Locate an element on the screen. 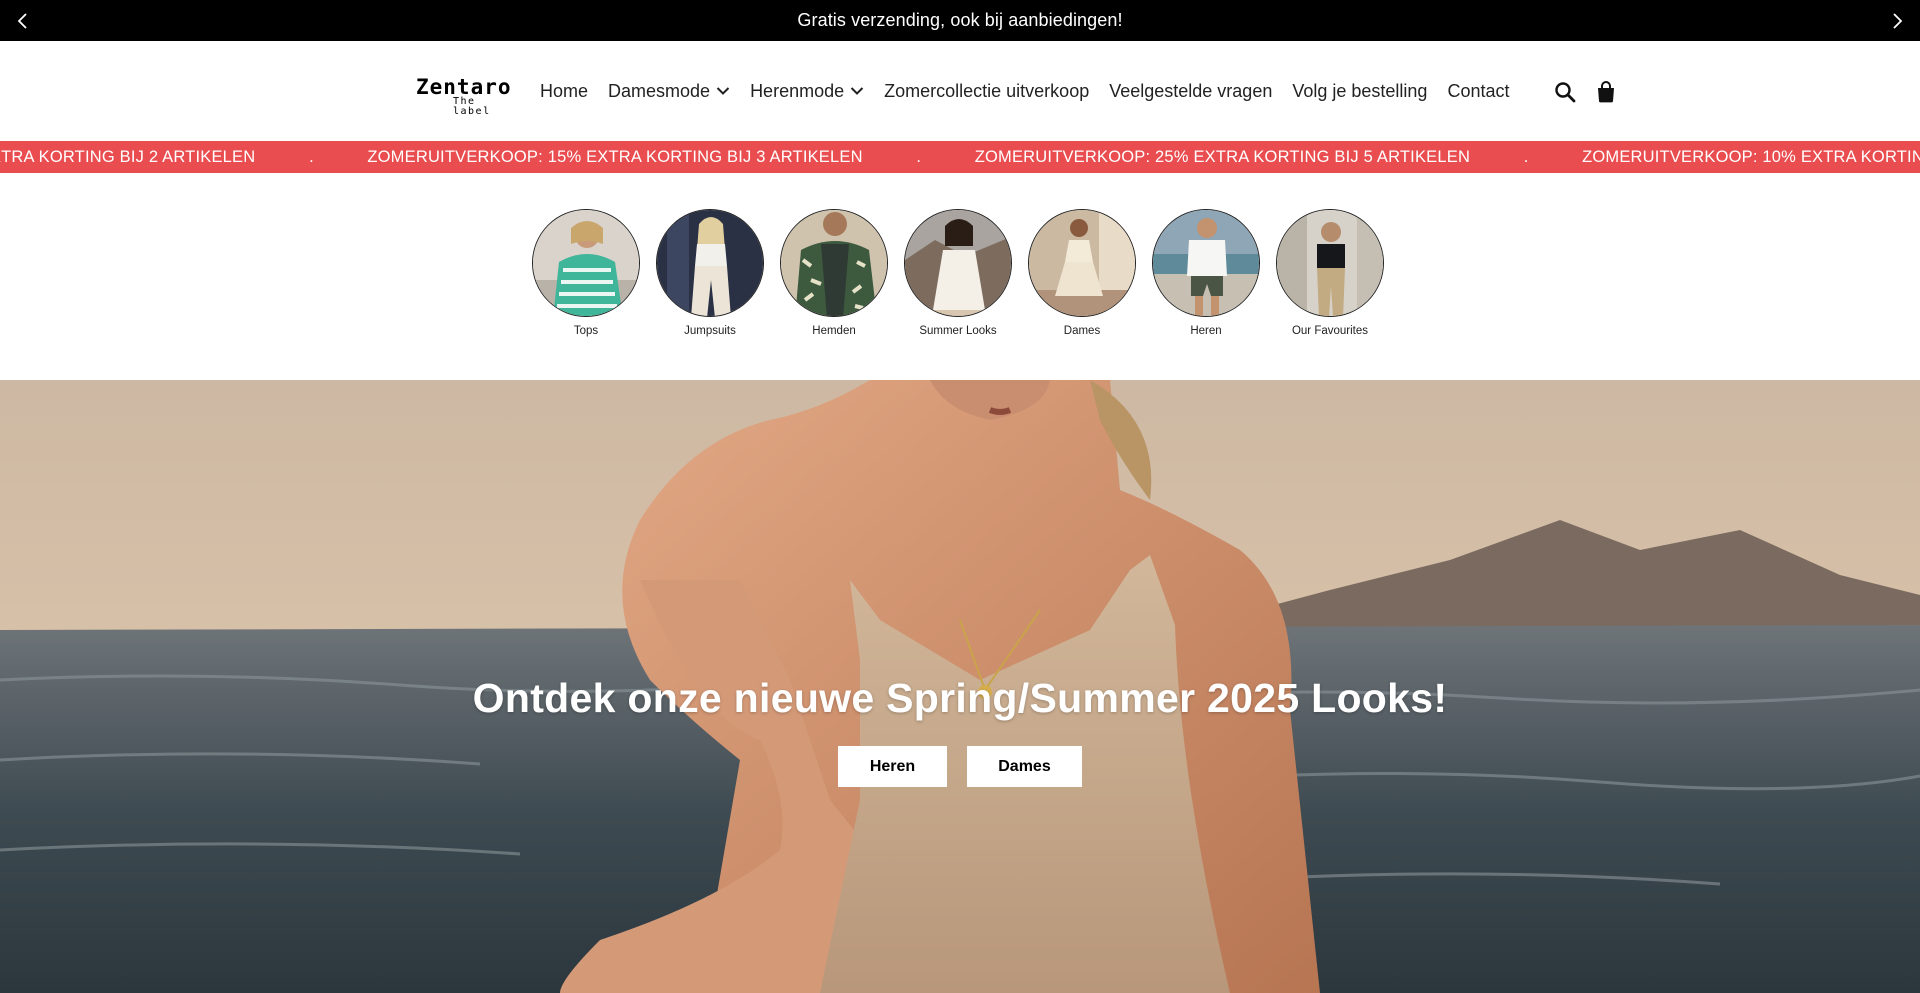 This screenshot has width=1920, height=993. category-label: Tops is located at coordinates (586, 331).